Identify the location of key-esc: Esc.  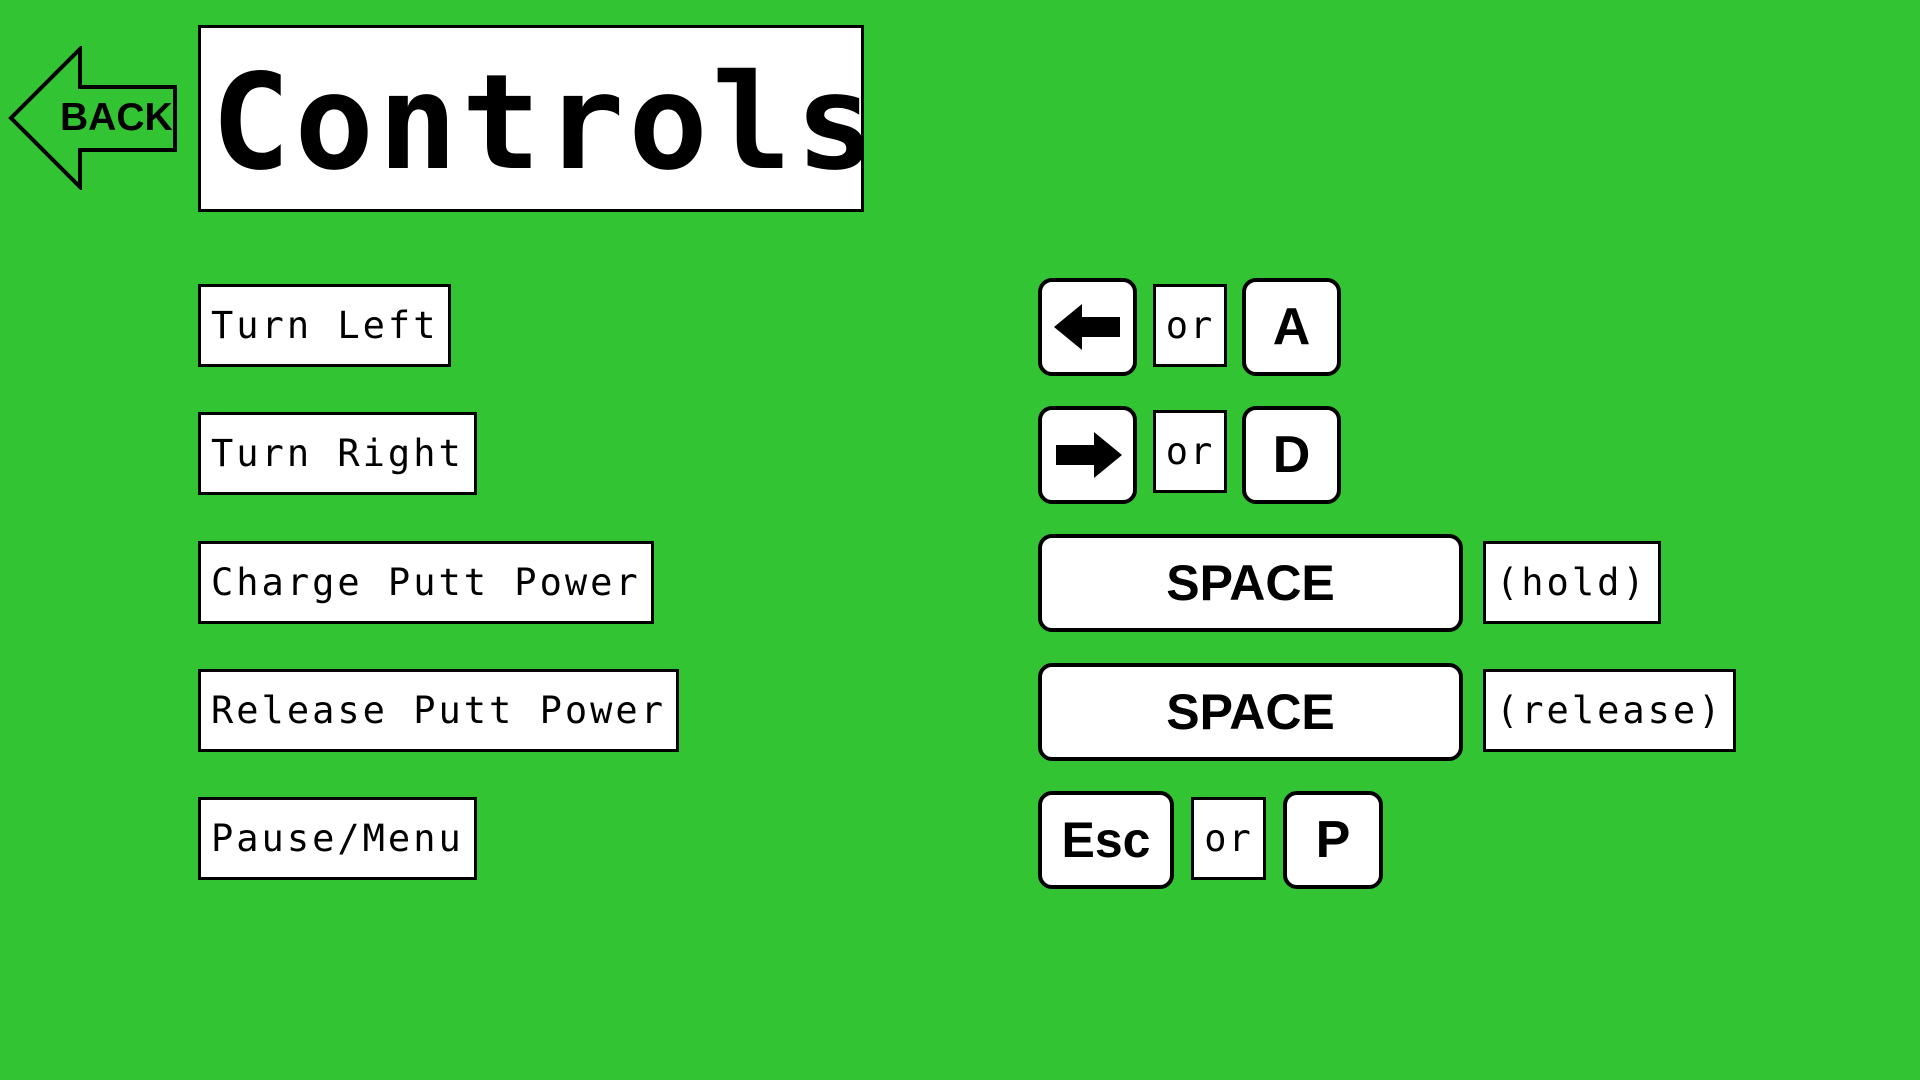
(1106, 840).